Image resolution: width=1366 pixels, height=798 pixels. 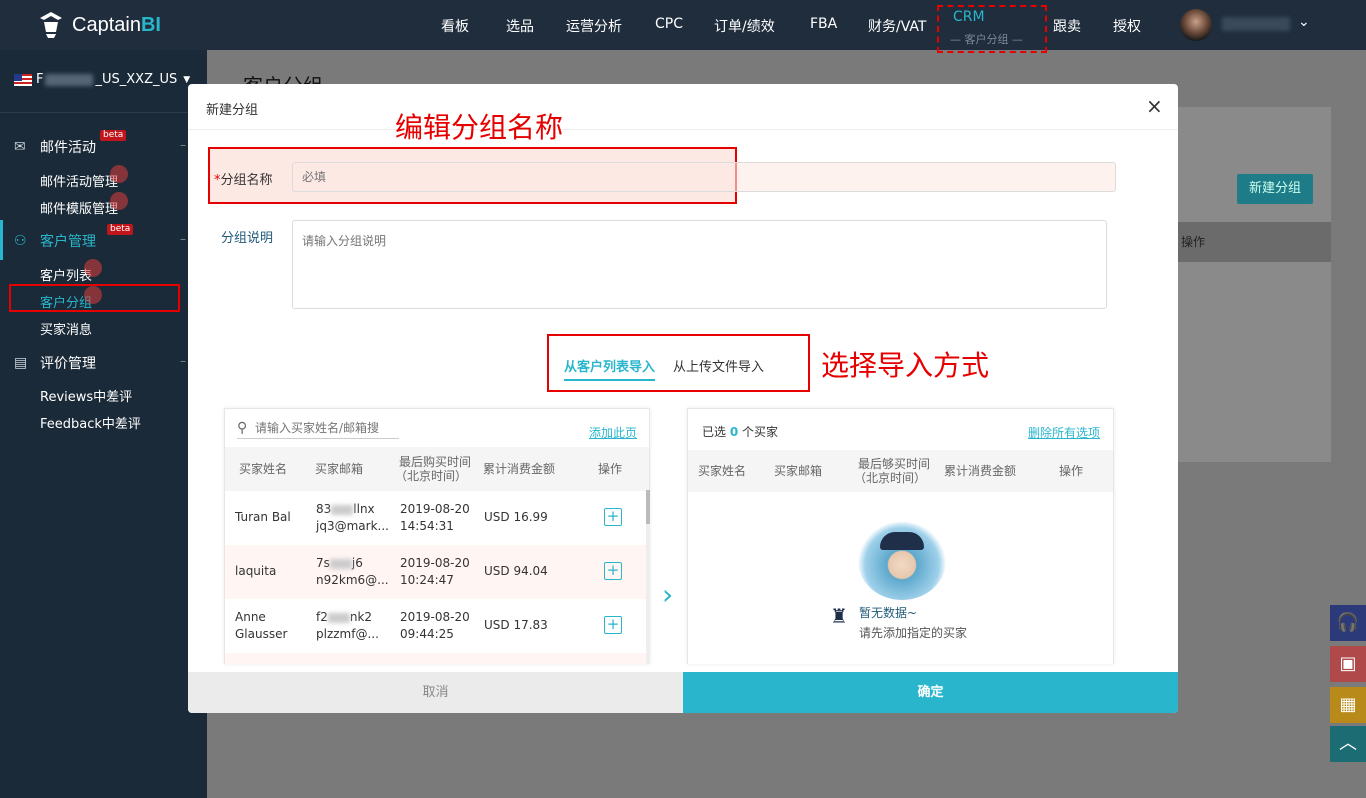 What do you see at coordinates (106, 24) in the screenshot?
I see `brand-prefix: Captain` at bounding box center [106, 24].